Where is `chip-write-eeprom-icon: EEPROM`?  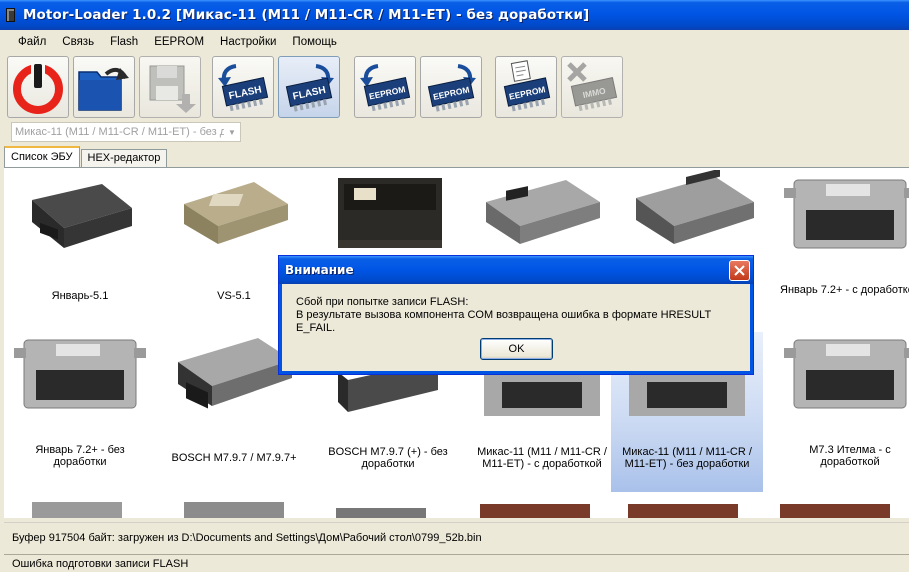
chip-write-eeprom-icon: EEPROM is located at coordinates (451, 88).